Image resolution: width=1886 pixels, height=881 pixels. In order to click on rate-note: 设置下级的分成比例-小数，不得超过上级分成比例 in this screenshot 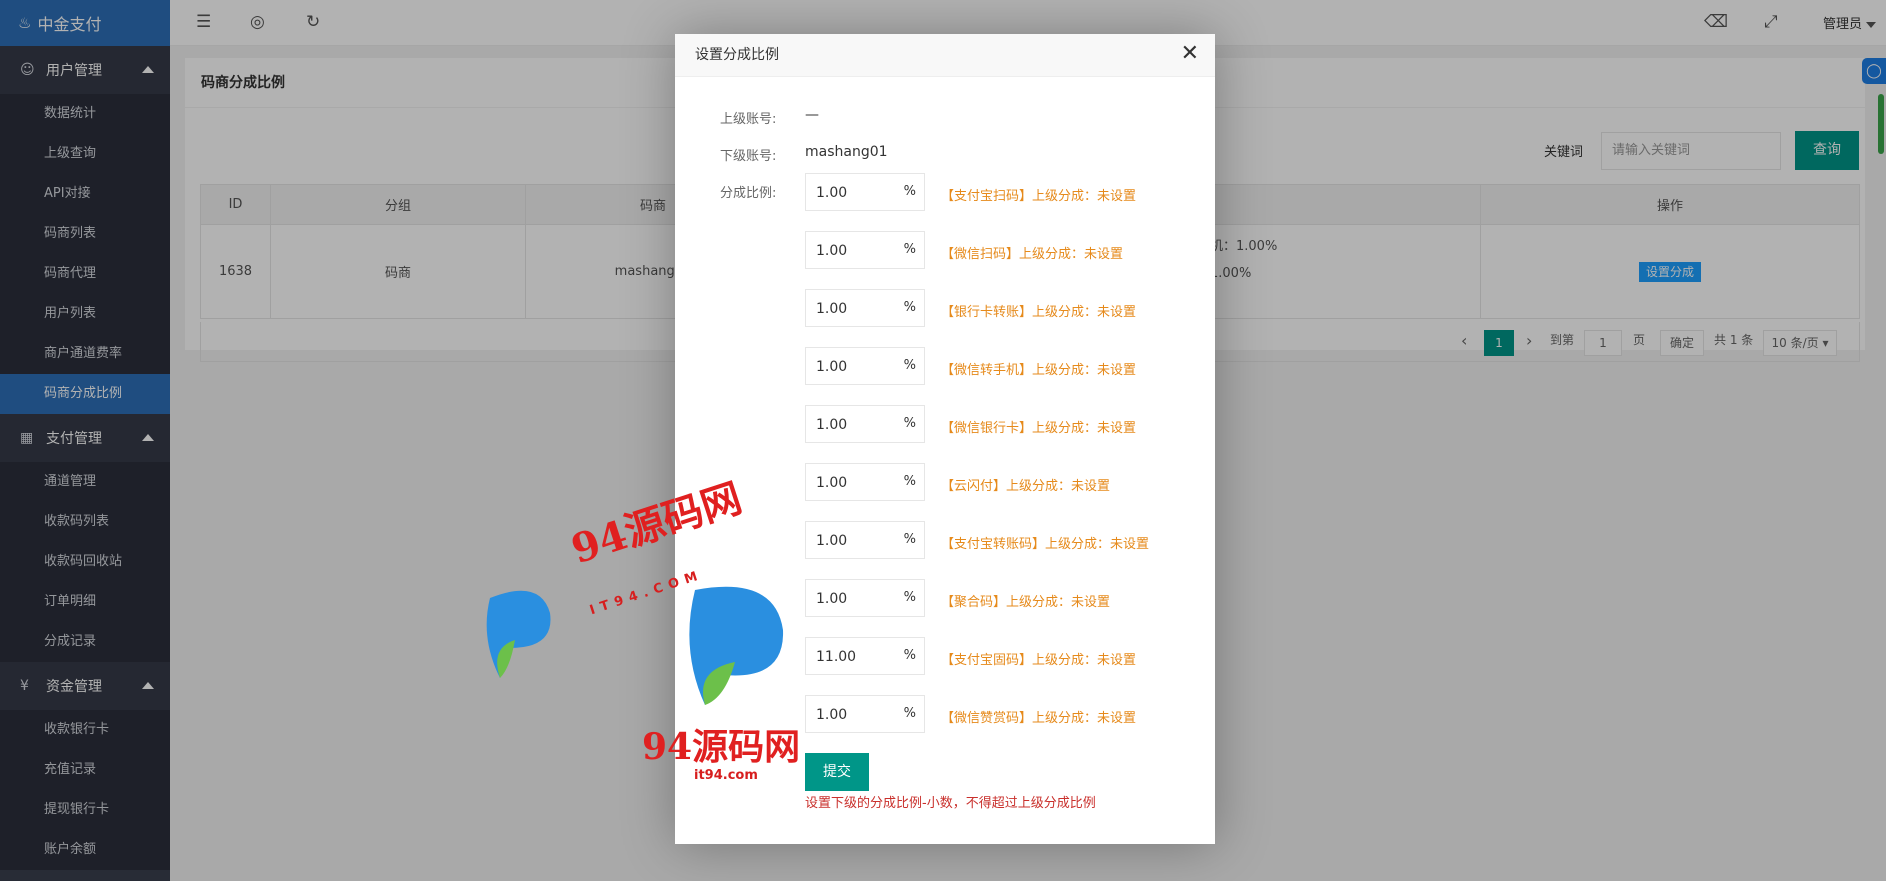, I will do `click(950, 803)`.